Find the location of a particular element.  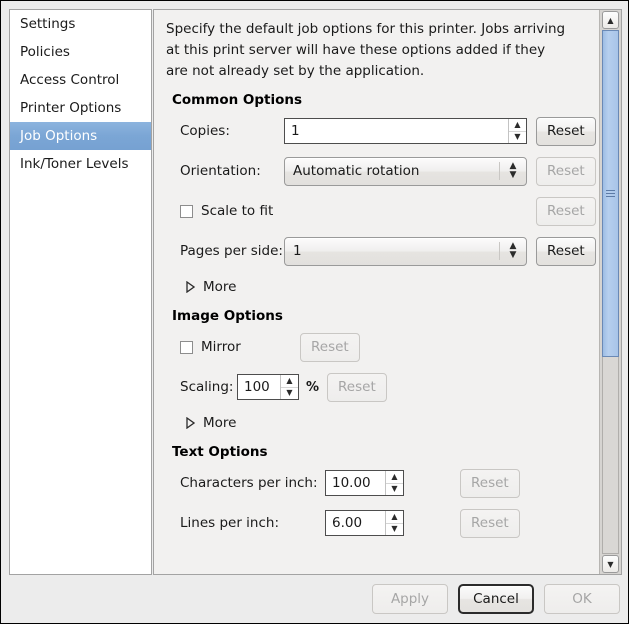

pages-per-side-reset-button: Reset is located at coordinates (566, 251).